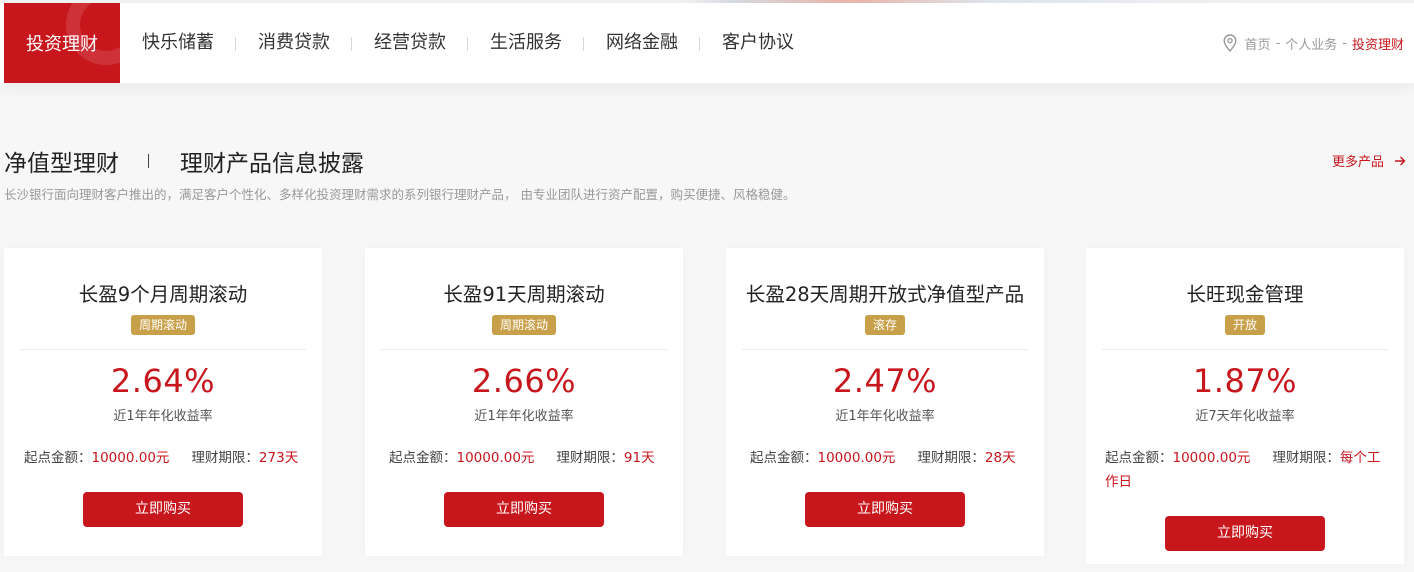 This screenshot has width=1414, height=572. What do you see at coordinates (885, 325) in the screenshot?
I see `product-tag: 滚存` at bounding box center [885, 325].